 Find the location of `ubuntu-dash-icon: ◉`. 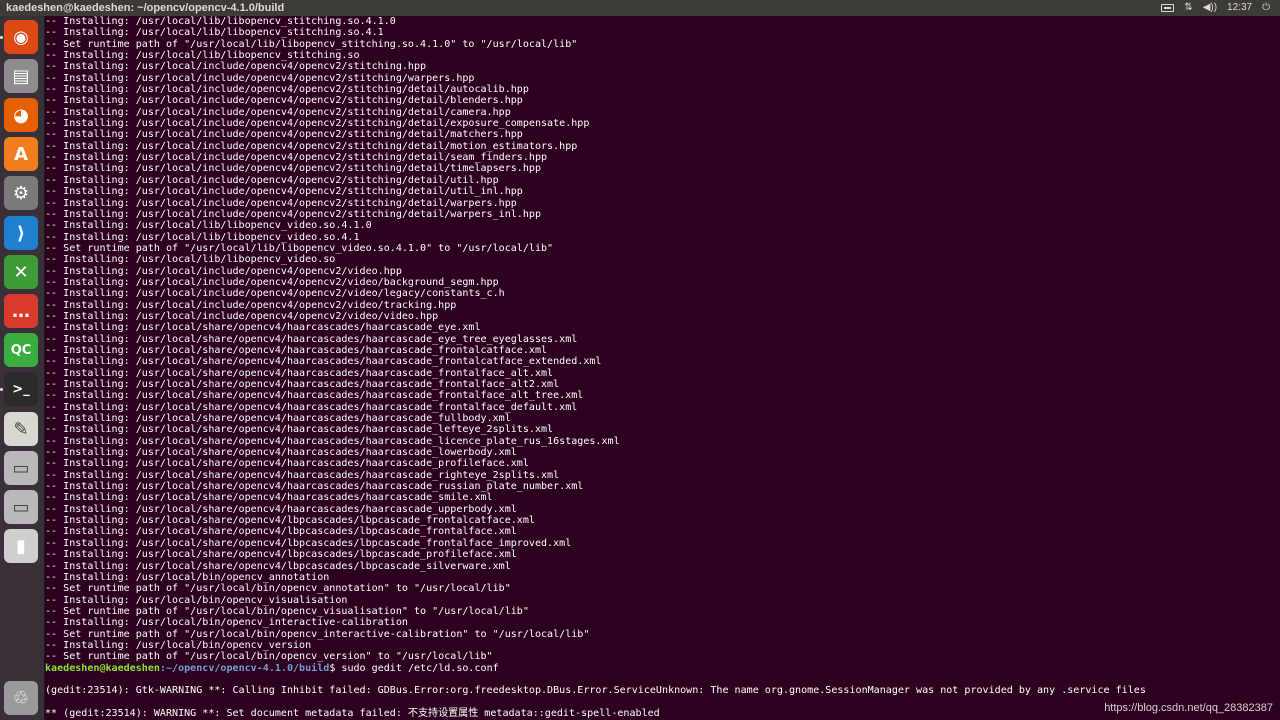

ubuntu-dash-icon: ◉ is located at coordinates (21, 37).